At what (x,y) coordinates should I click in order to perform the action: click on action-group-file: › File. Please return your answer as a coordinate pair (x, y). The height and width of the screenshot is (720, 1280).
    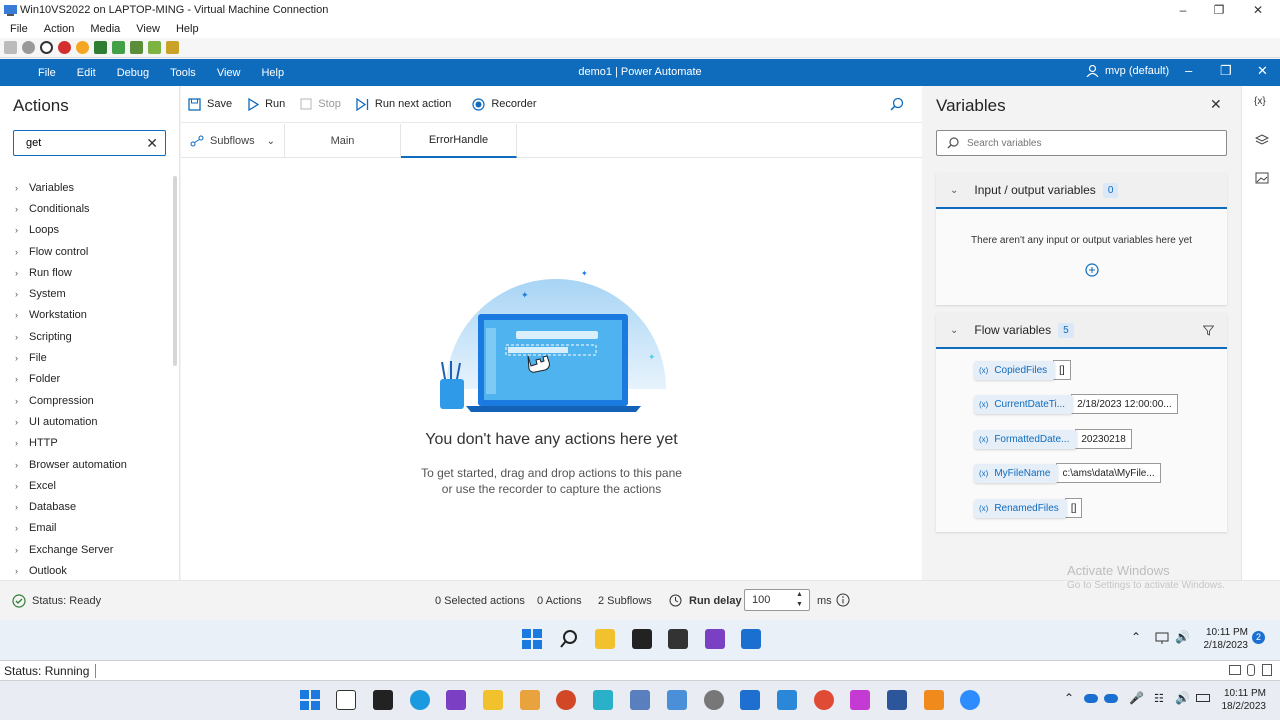
    Looking at the image, I should click on (86, 357).